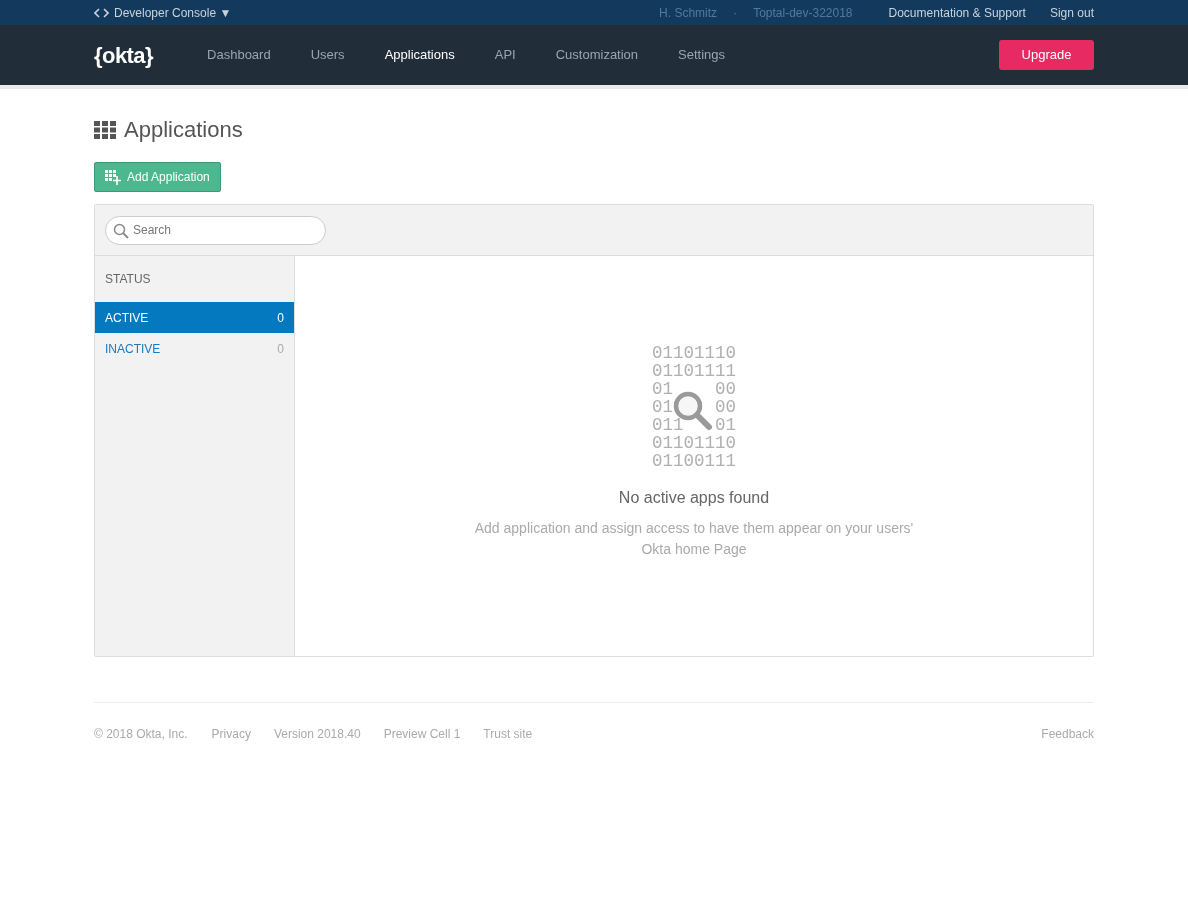 This screenshot has width=1188, height=909. What do you see at coordinates (694, 539) in the screenshot?
I see `empty-message: Add application and assign access to have them appear on your users' Okta home Page` at bounding box center [694, 539].